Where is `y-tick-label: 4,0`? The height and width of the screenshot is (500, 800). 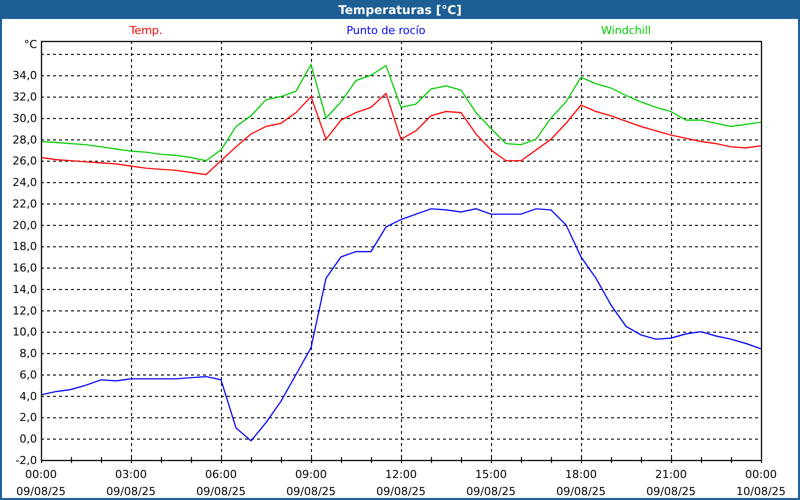
y-tick-label: 4,0 is located at coordinates (28, 396).